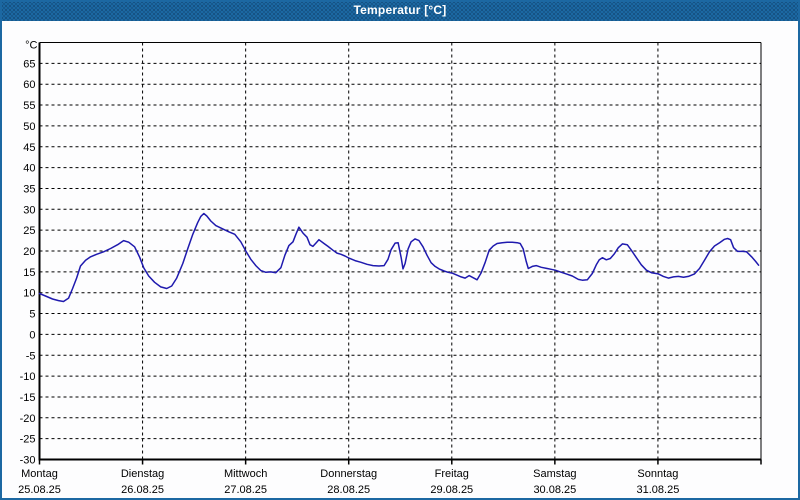 The image size is (800, 500). What do you see at coordinates (29, 85) in the screenshot?
I see `y-tick-label: 60` at bounding box center [29, 85].